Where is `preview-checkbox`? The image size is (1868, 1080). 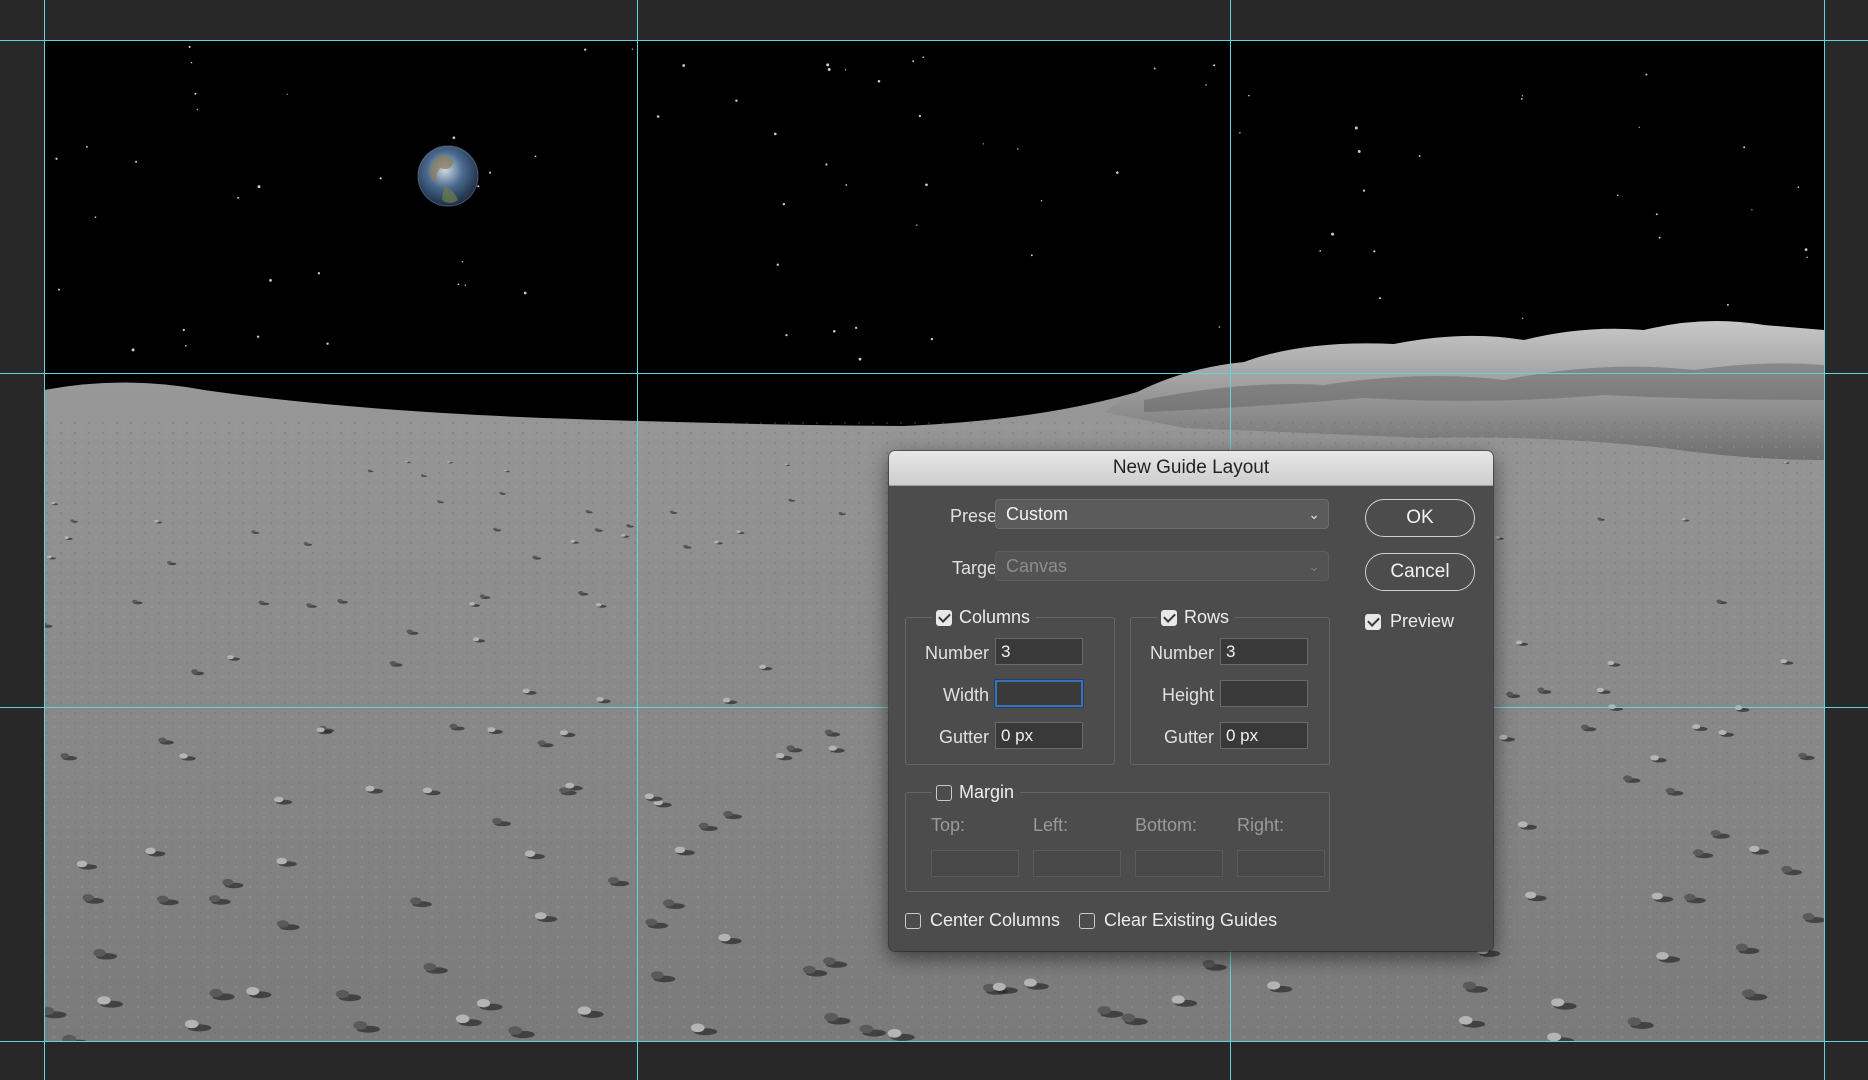 preview-checkbox is located at coordinates (1373, 621).